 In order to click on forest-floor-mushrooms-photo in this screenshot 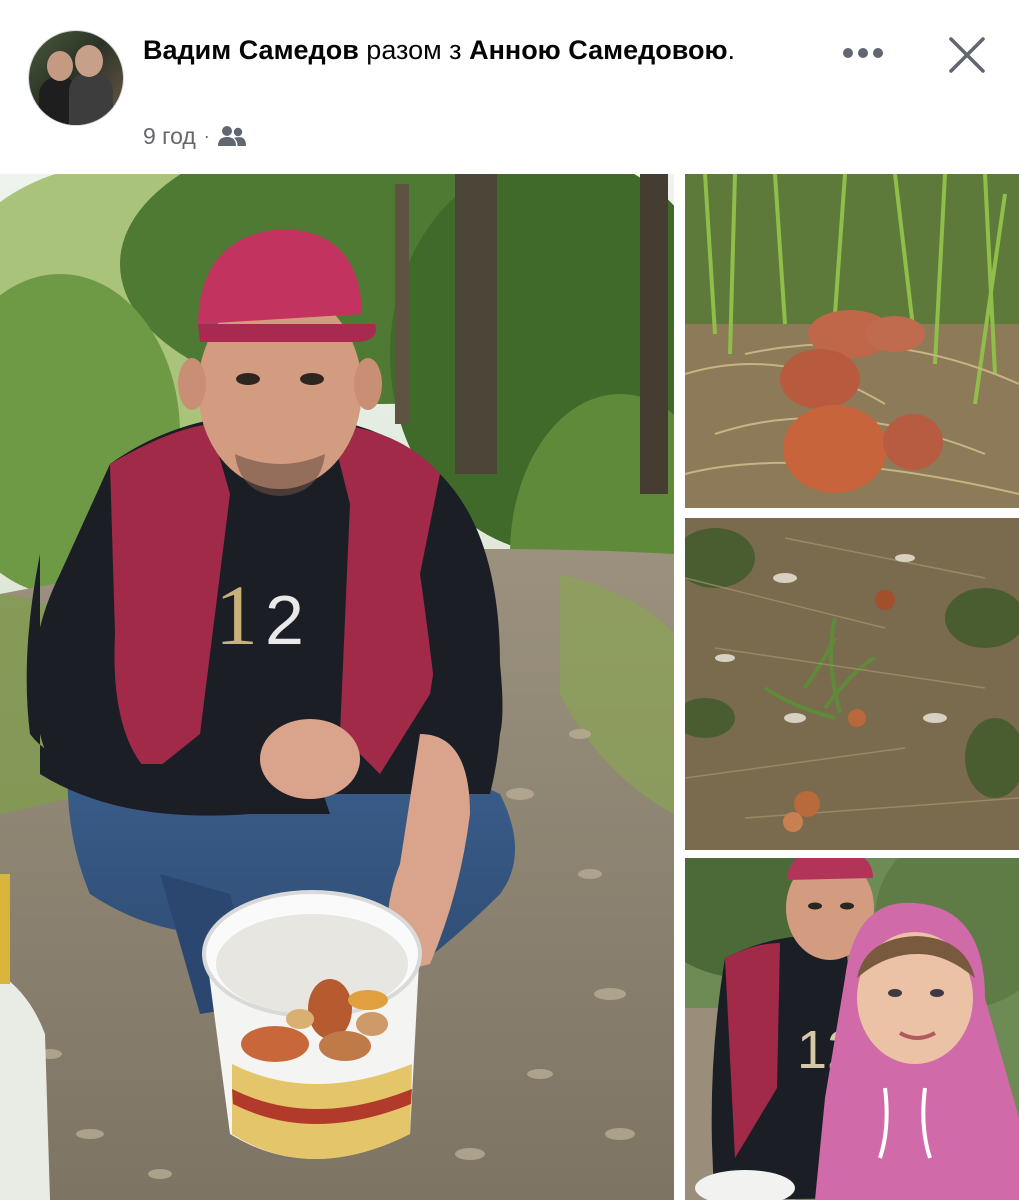, I will do `click(852, 684)`.